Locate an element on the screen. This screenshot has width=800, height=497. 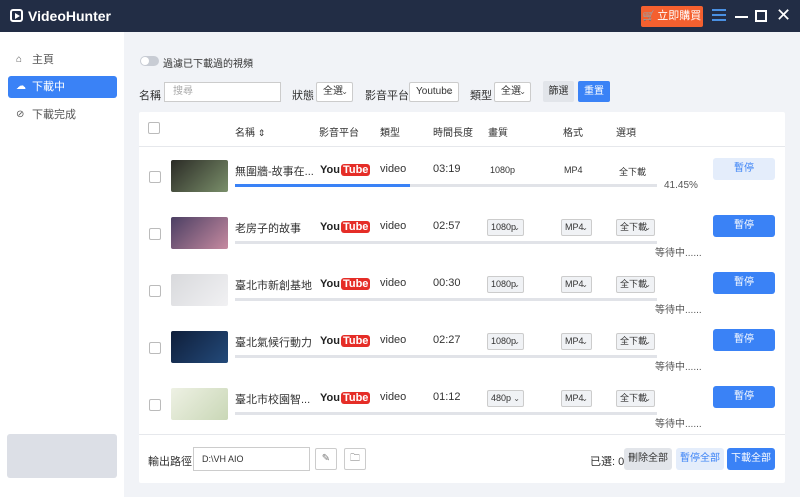
maximize-icon is located at coordinates (761, 16).